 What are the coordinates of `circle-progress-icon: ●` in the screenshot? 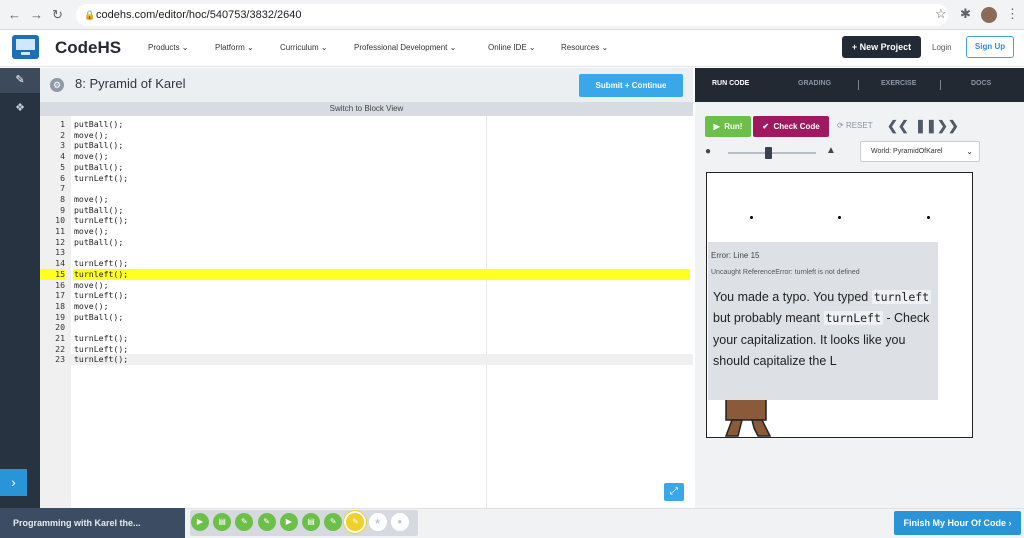 It's located at (399, 522).